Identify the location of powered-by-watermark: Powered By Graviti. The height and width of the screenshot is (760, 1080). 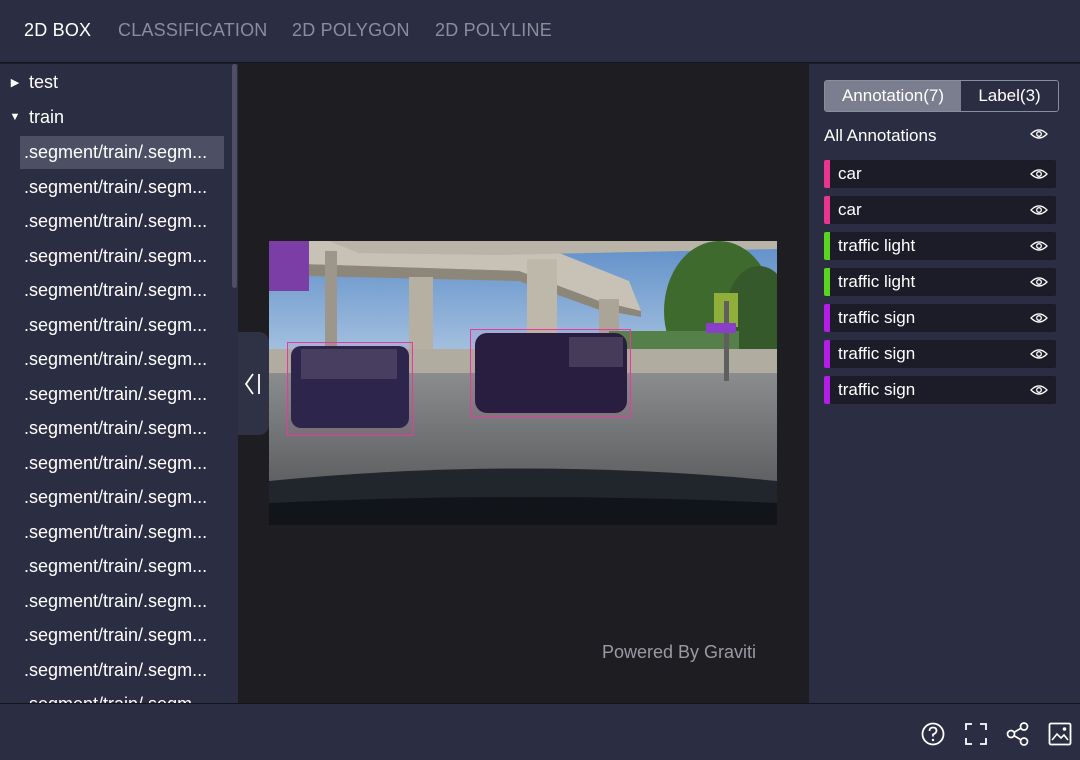
(679, 652).